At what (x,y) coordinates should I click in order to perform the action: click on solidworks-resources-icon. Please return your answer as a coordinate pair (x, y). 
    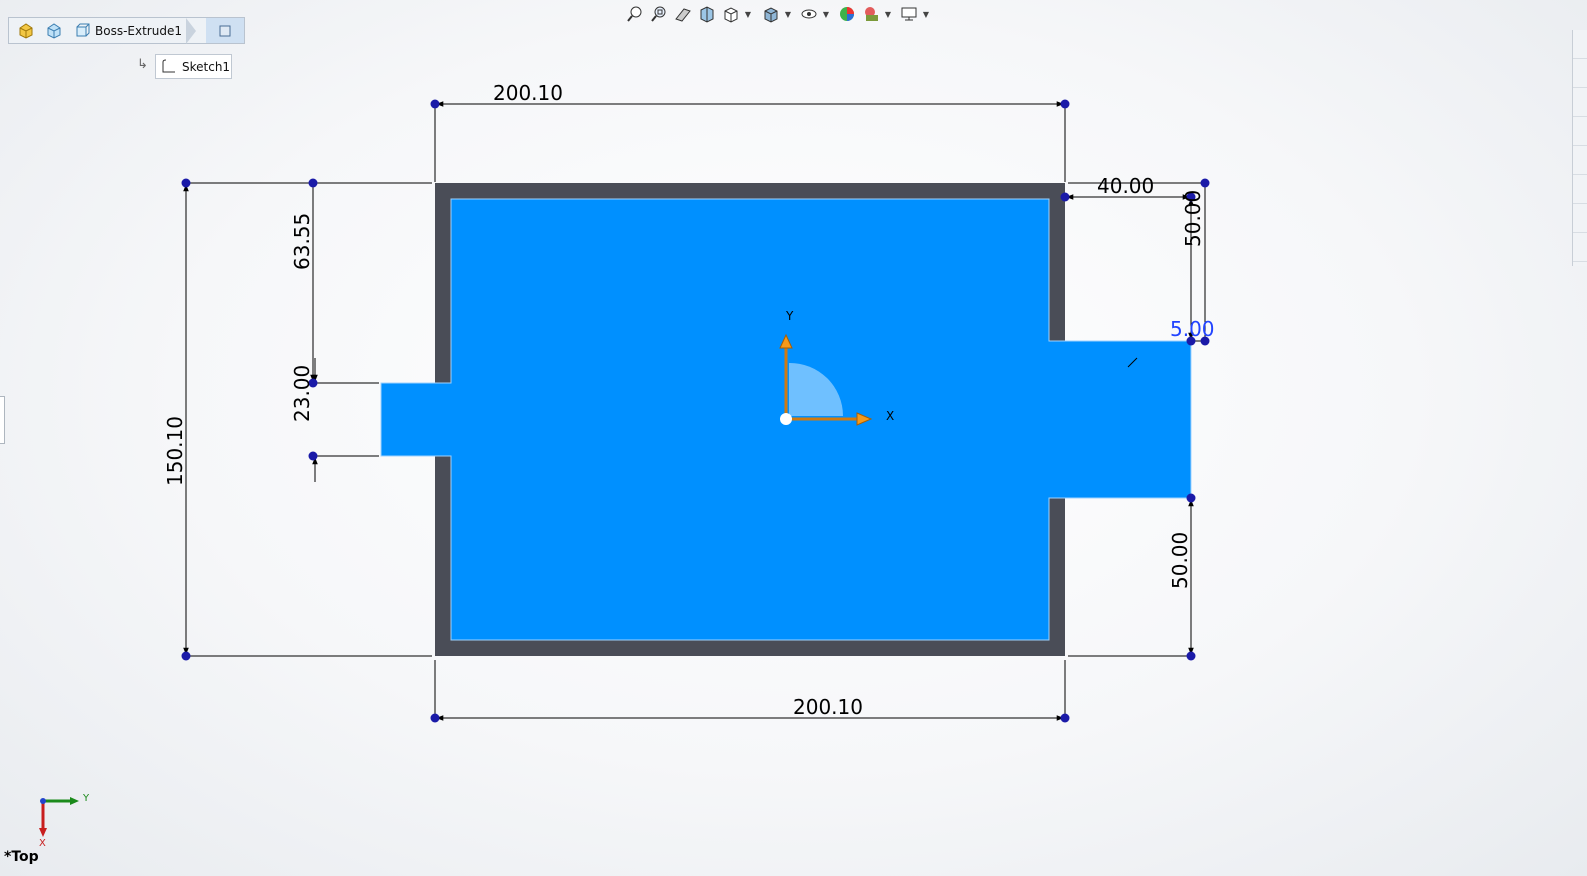
    Looking at the image, I should click on (1580, 44).